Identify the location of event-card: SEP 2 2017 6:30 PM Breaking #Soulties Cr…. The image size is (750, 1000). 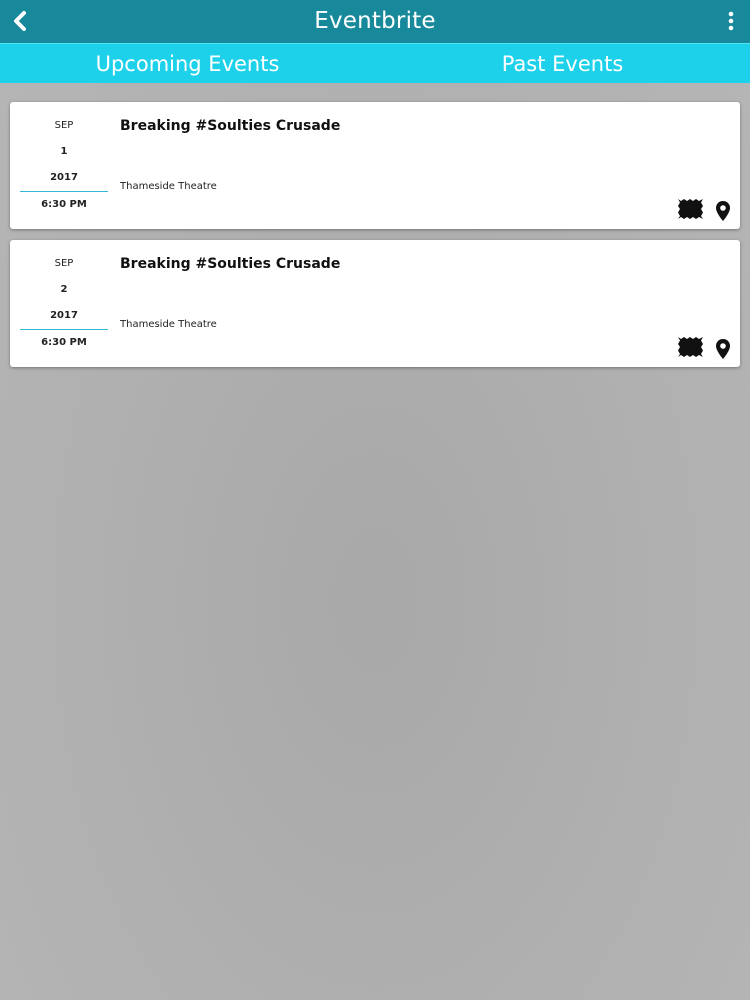
(375, 303).